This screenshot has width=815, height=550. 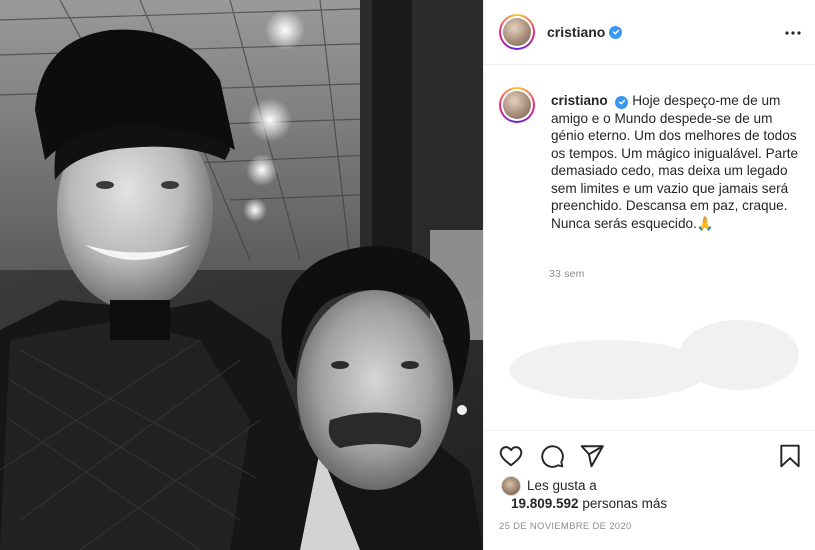 What do you see at coordinates (654, 360) in the screenshot?
I see `ghost-background-shape` at bounding box center [654, 360].